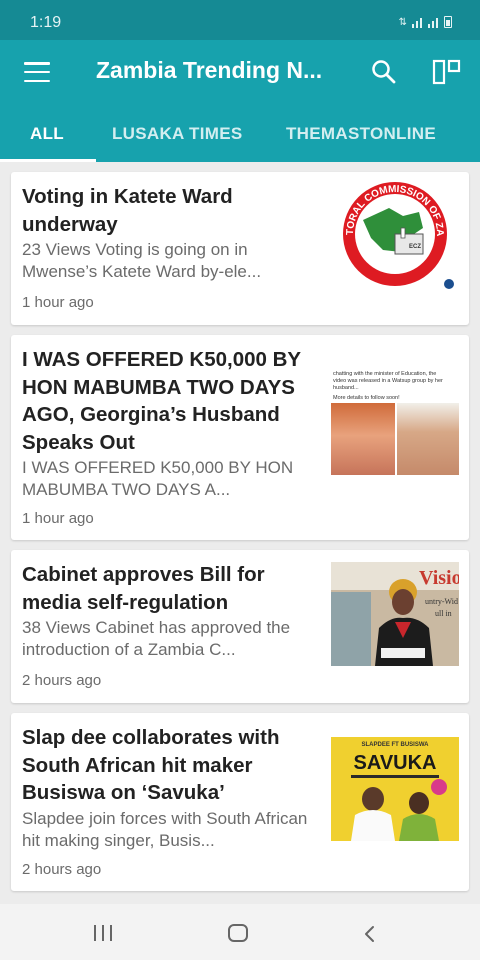 The width and height of the screenshot is (480, 960). Describe the element at coordinates (46, 22) in the screenshot. I see `status-time: 1:19` at that location.